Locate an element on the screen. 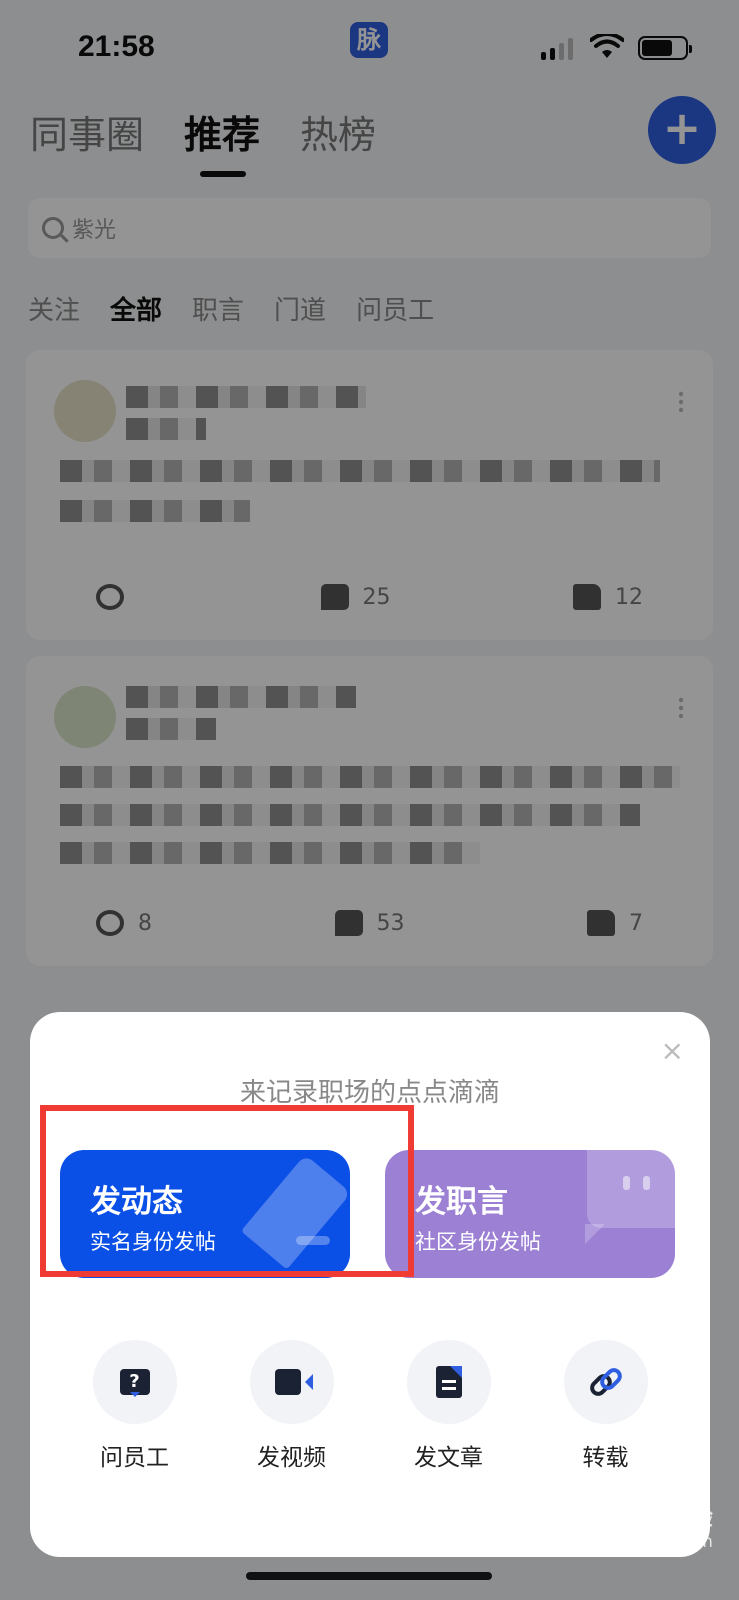 This screenshot has width=739, height=1600. highlight-box is located at coordinates (227, 1191).